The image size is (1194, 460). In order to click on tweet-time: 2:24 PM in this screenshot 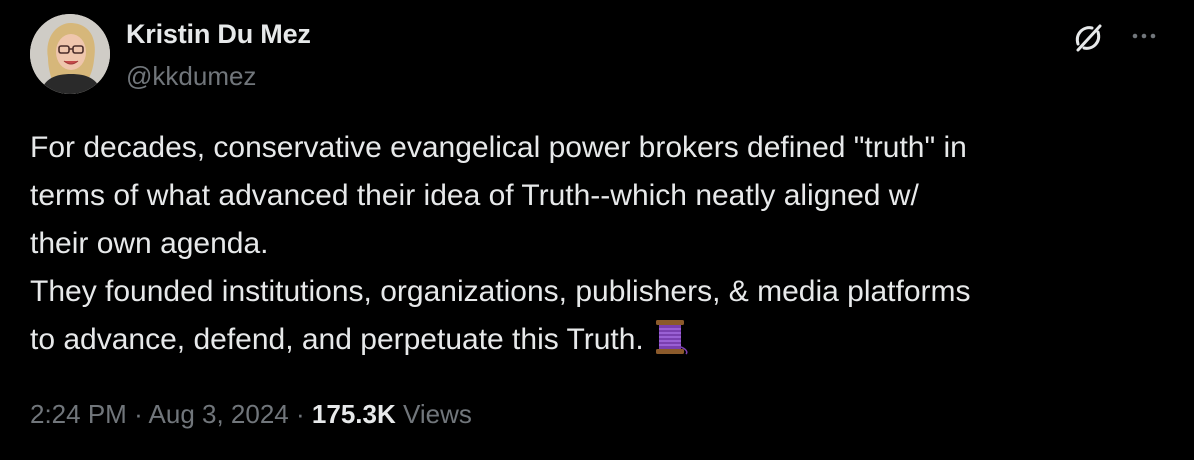, I will do `click(78, 414)`.